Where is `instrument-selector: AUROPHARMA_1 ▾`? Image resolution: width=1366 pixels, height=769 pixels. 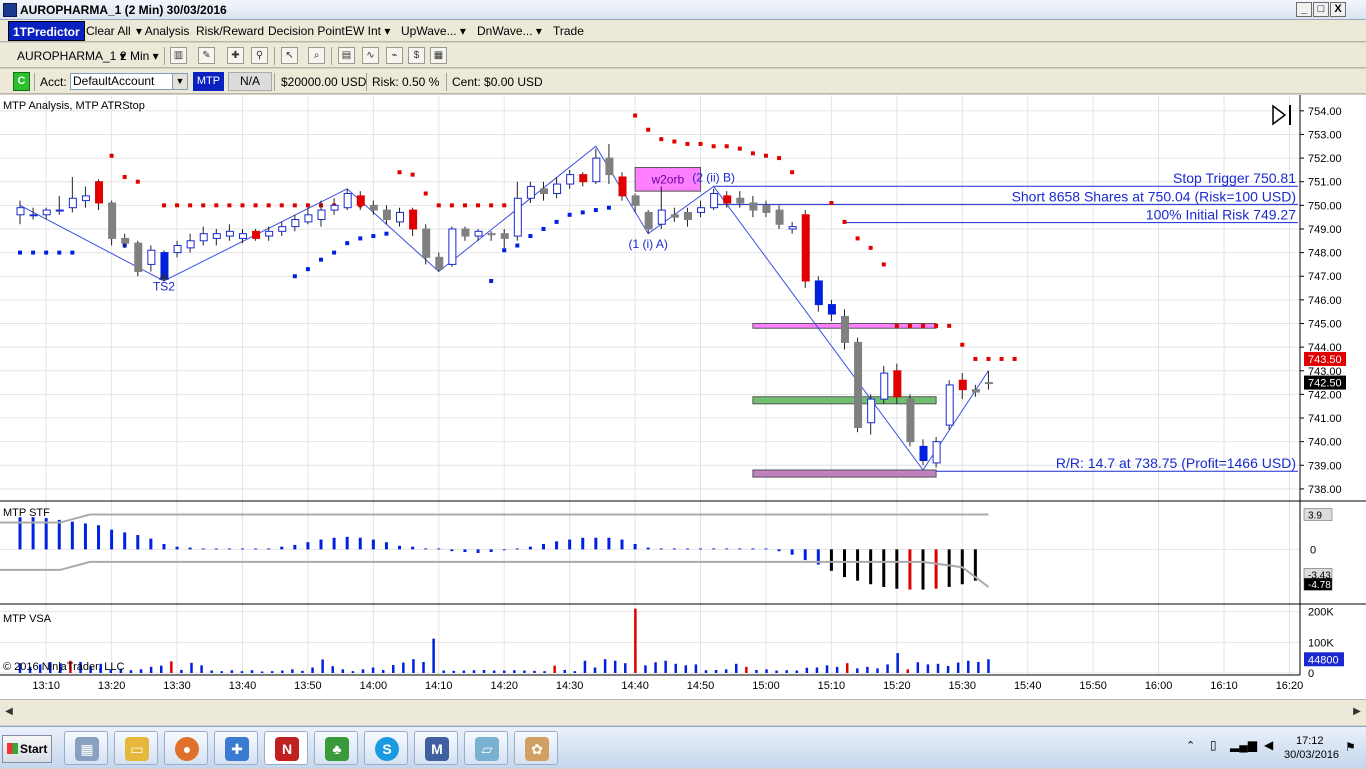
instrument-selector: AUROPHARMA_1 ▾ is located at coordinates (71, 56).